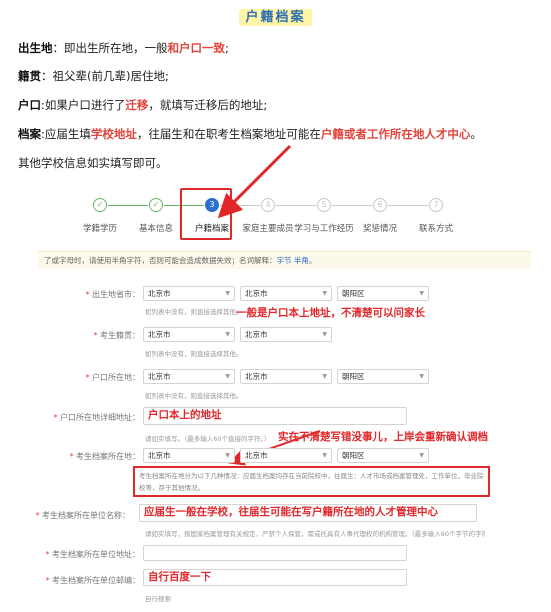 The image size is (551, 612). I want to click on instruction-highlight: 户籍或者工作所在地人才中心, so click(395, 134).